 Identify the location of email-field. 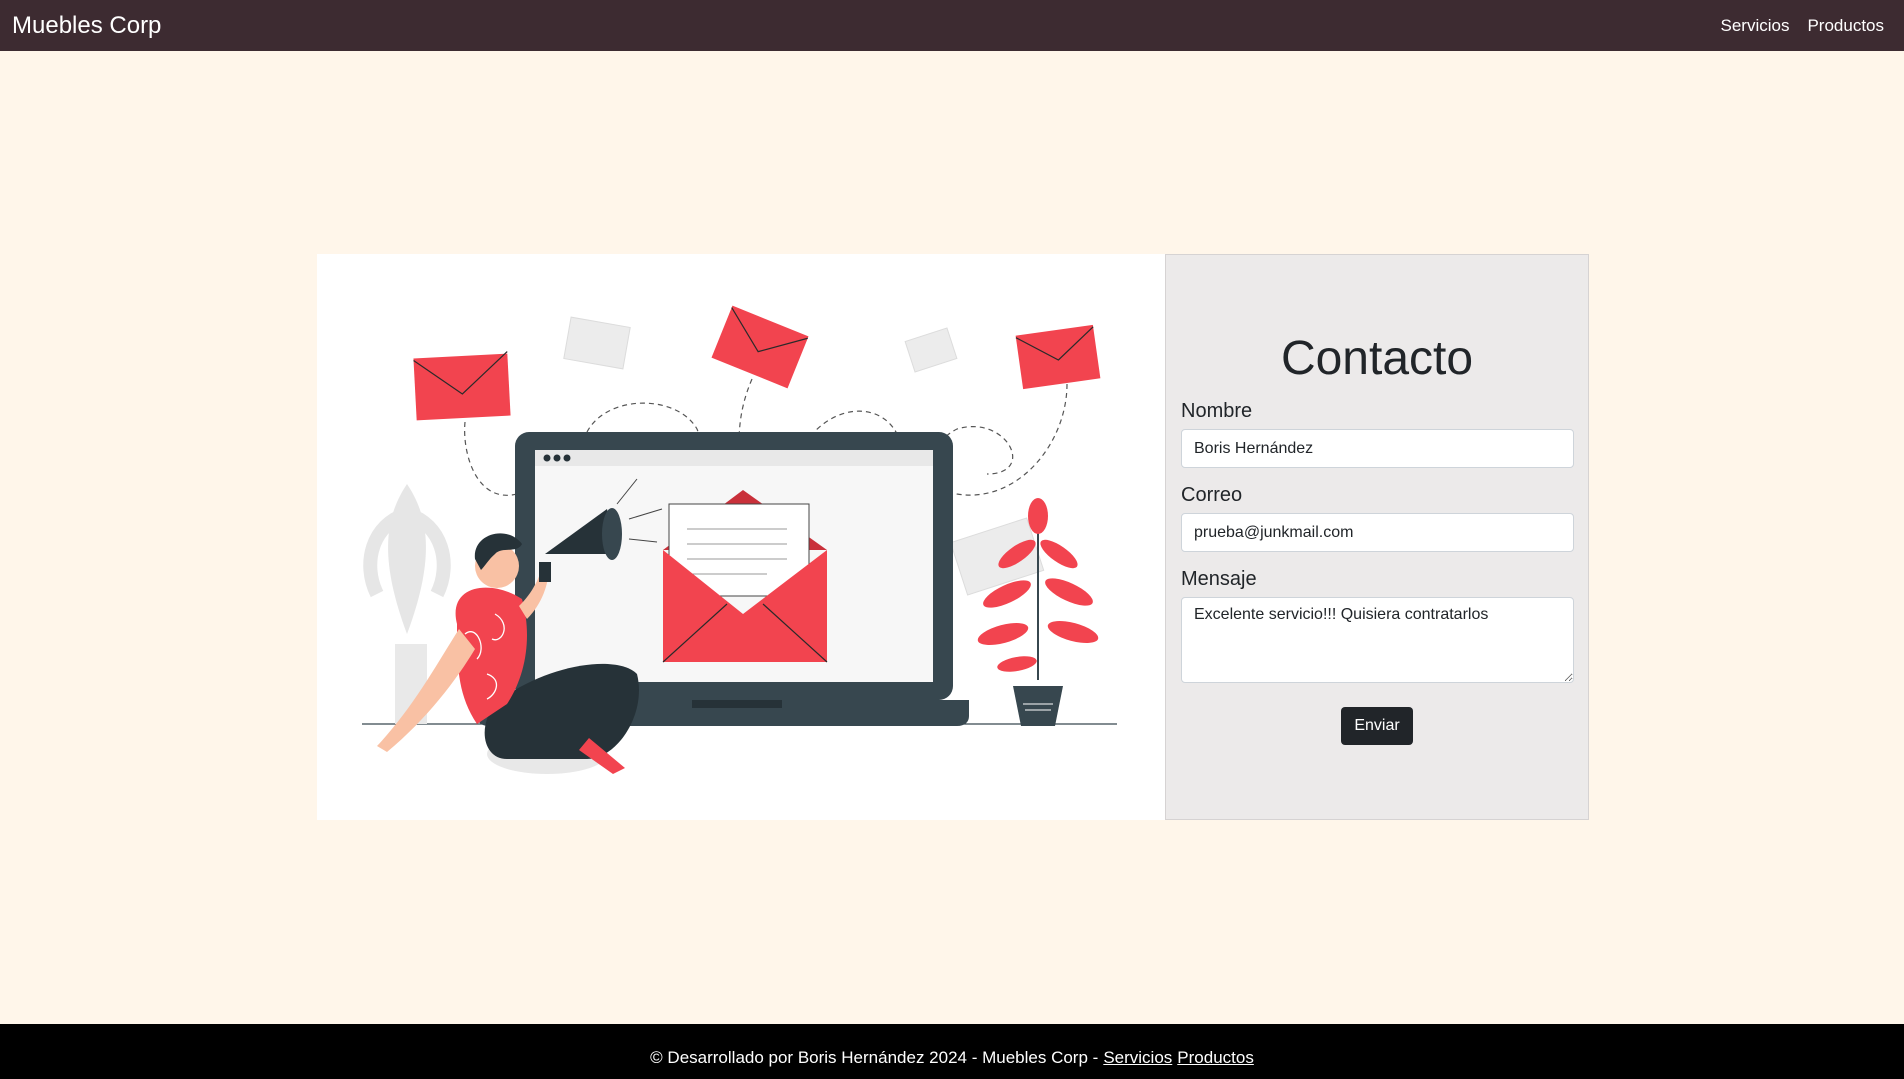
(1377, 532).